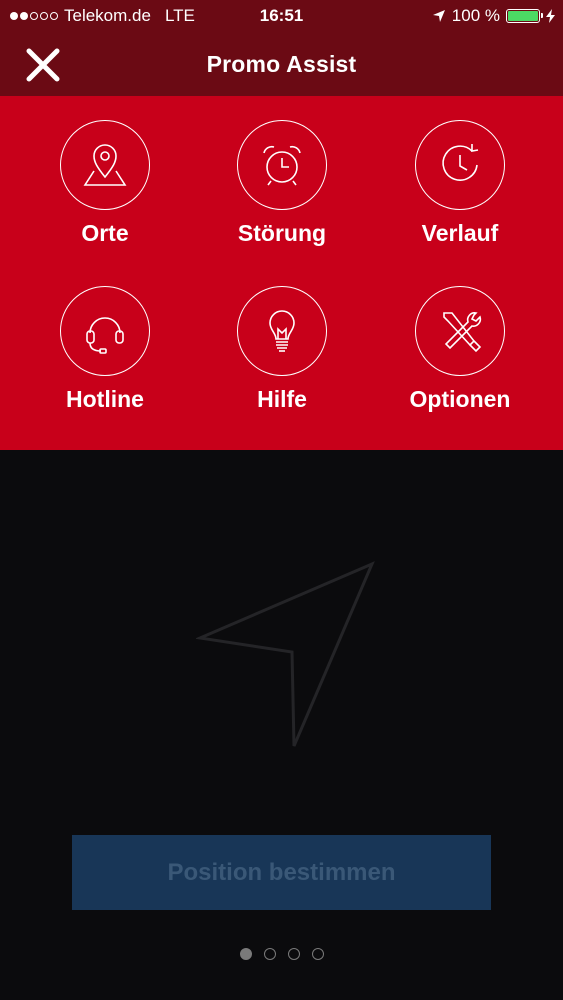 The width and height of the screenshot is (563, 1000). What do you see at coordinates (460, 233) in the screenshot?
I see `menu-item-label: Verlauf` at bounding box center [460, 233].